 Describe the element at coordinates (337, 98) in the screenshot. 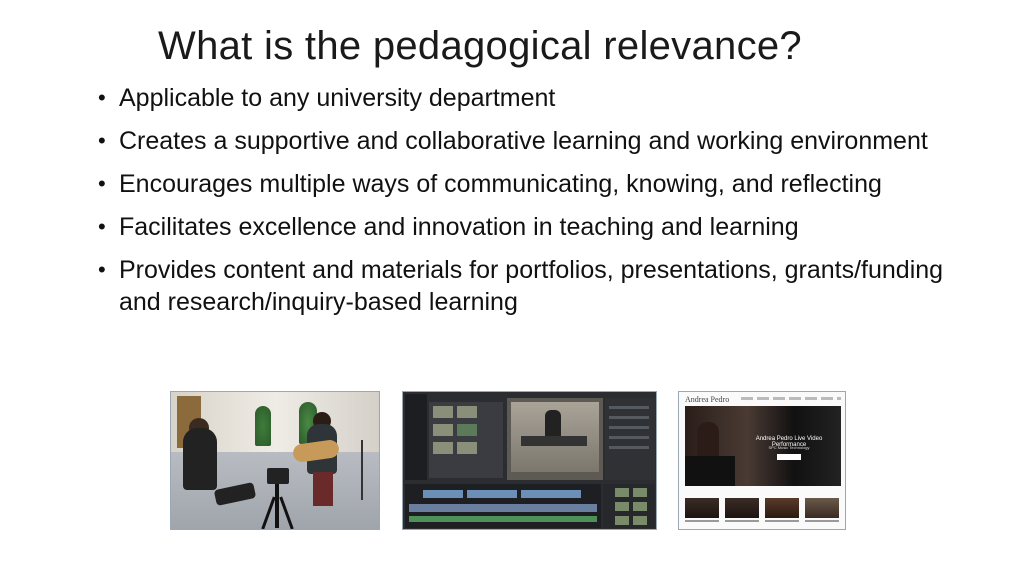

I see `bullet-text: Applicable to any university department` at that location.